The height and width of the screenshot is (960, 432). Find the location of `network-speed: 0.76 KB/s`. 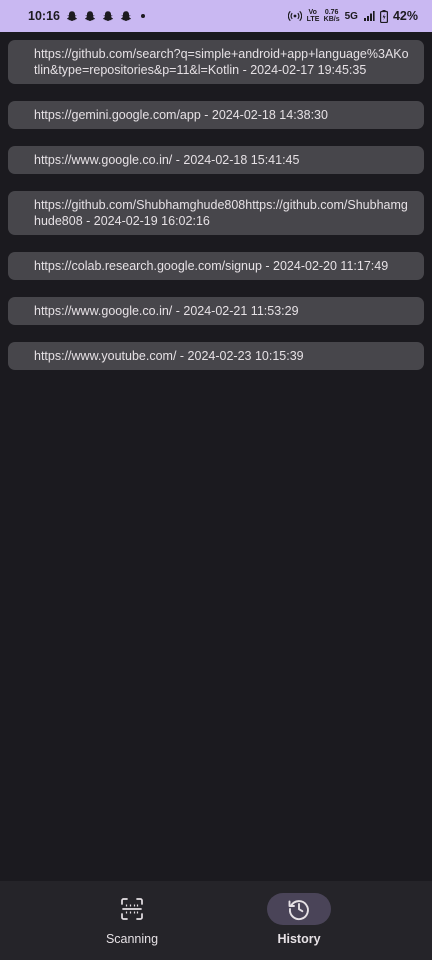

network-speed: 0.76 KB/s is located at coordinates (332, 16).